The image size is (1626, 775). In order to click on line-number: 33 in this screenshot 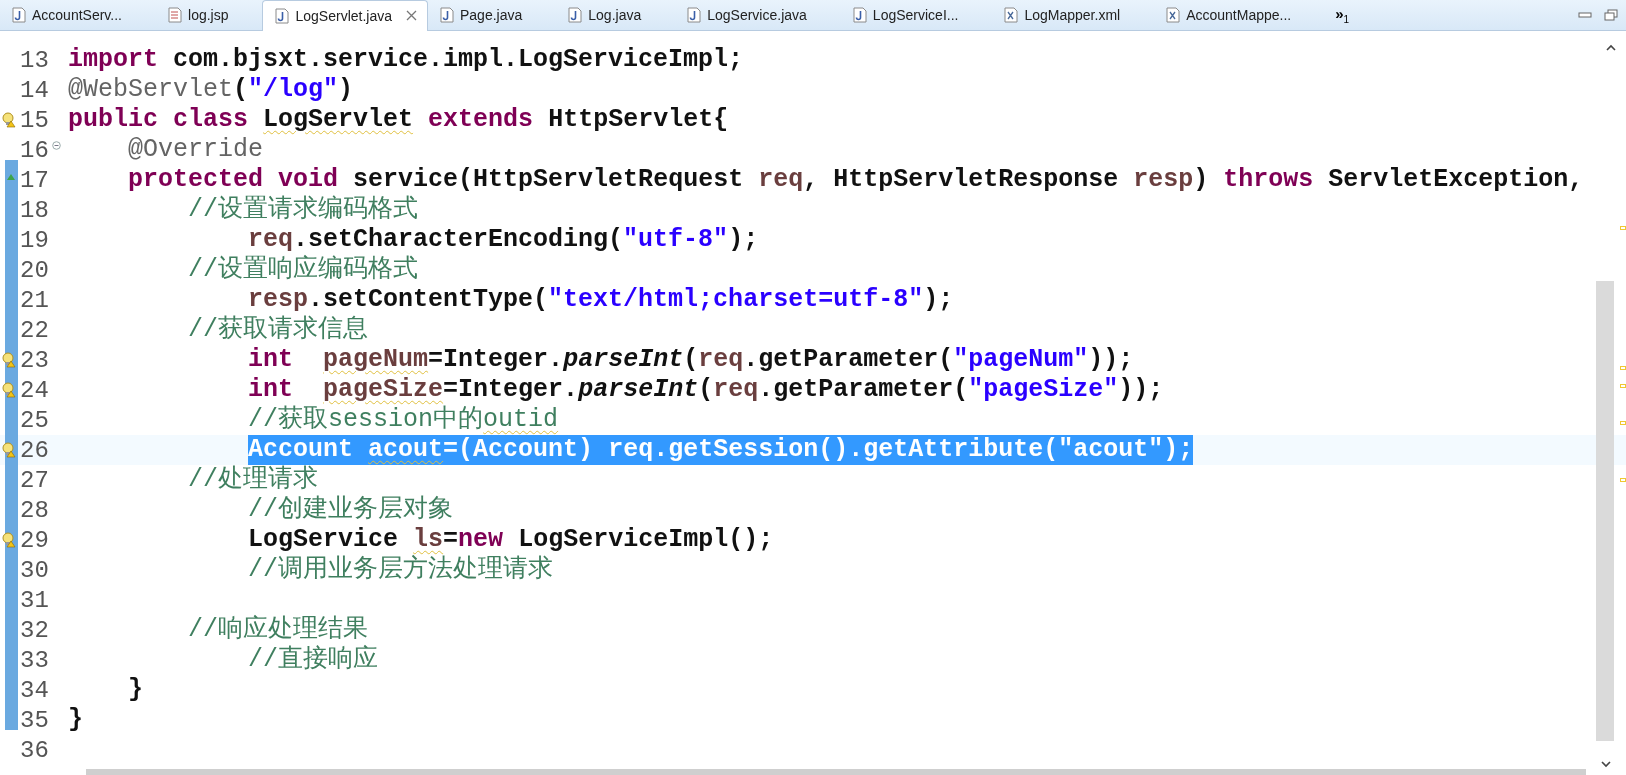, I will do `click(34, 660)`.